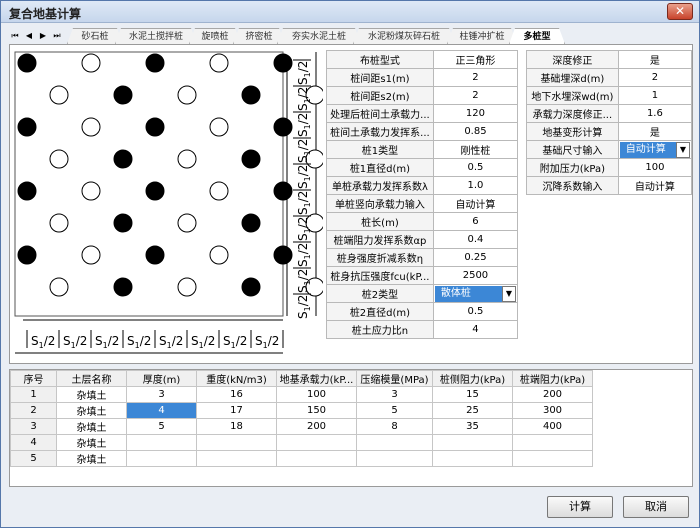 The height and width of the screenshot is (528, 700). What do you see at coordinates (472, 394) in the screenshot?
I see `table-cell: 15` at bounding box center [472, 394].